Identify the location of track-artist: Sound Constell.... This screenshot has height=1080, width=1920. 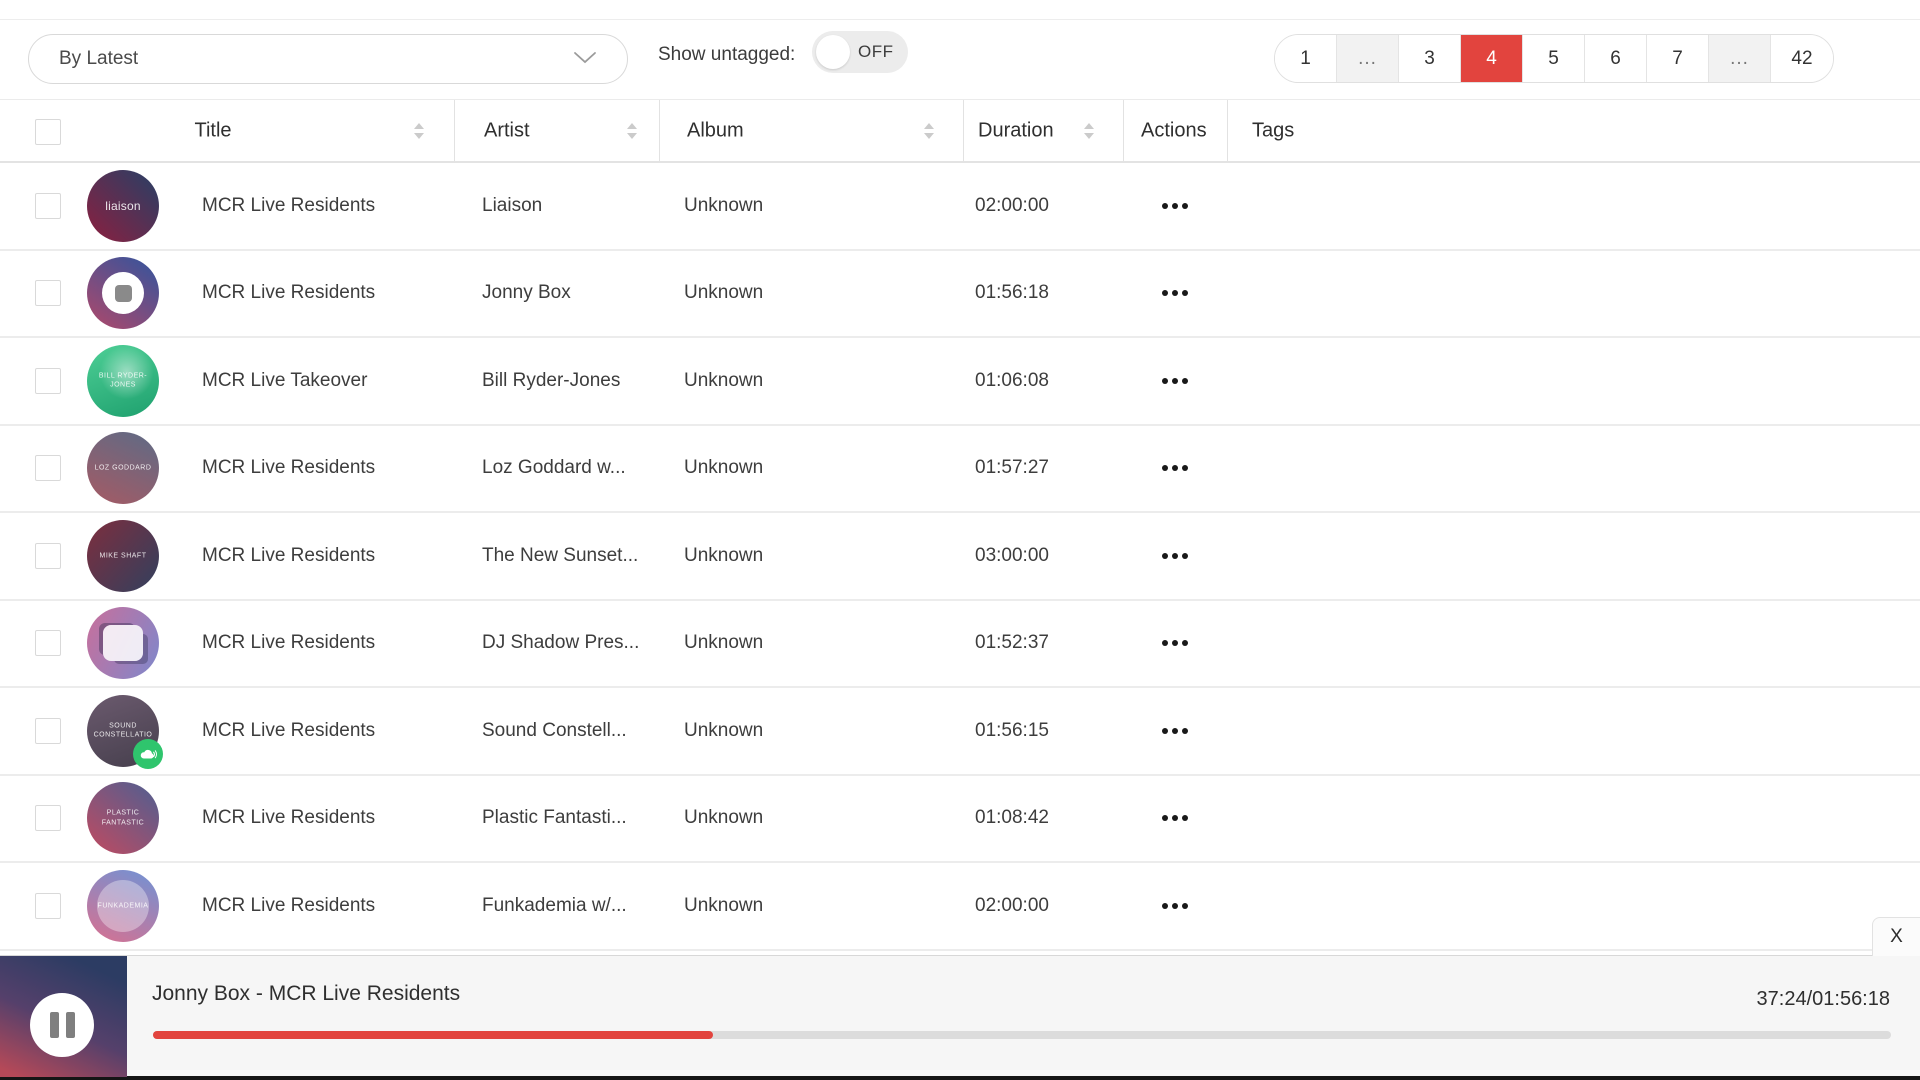
(554, 730).